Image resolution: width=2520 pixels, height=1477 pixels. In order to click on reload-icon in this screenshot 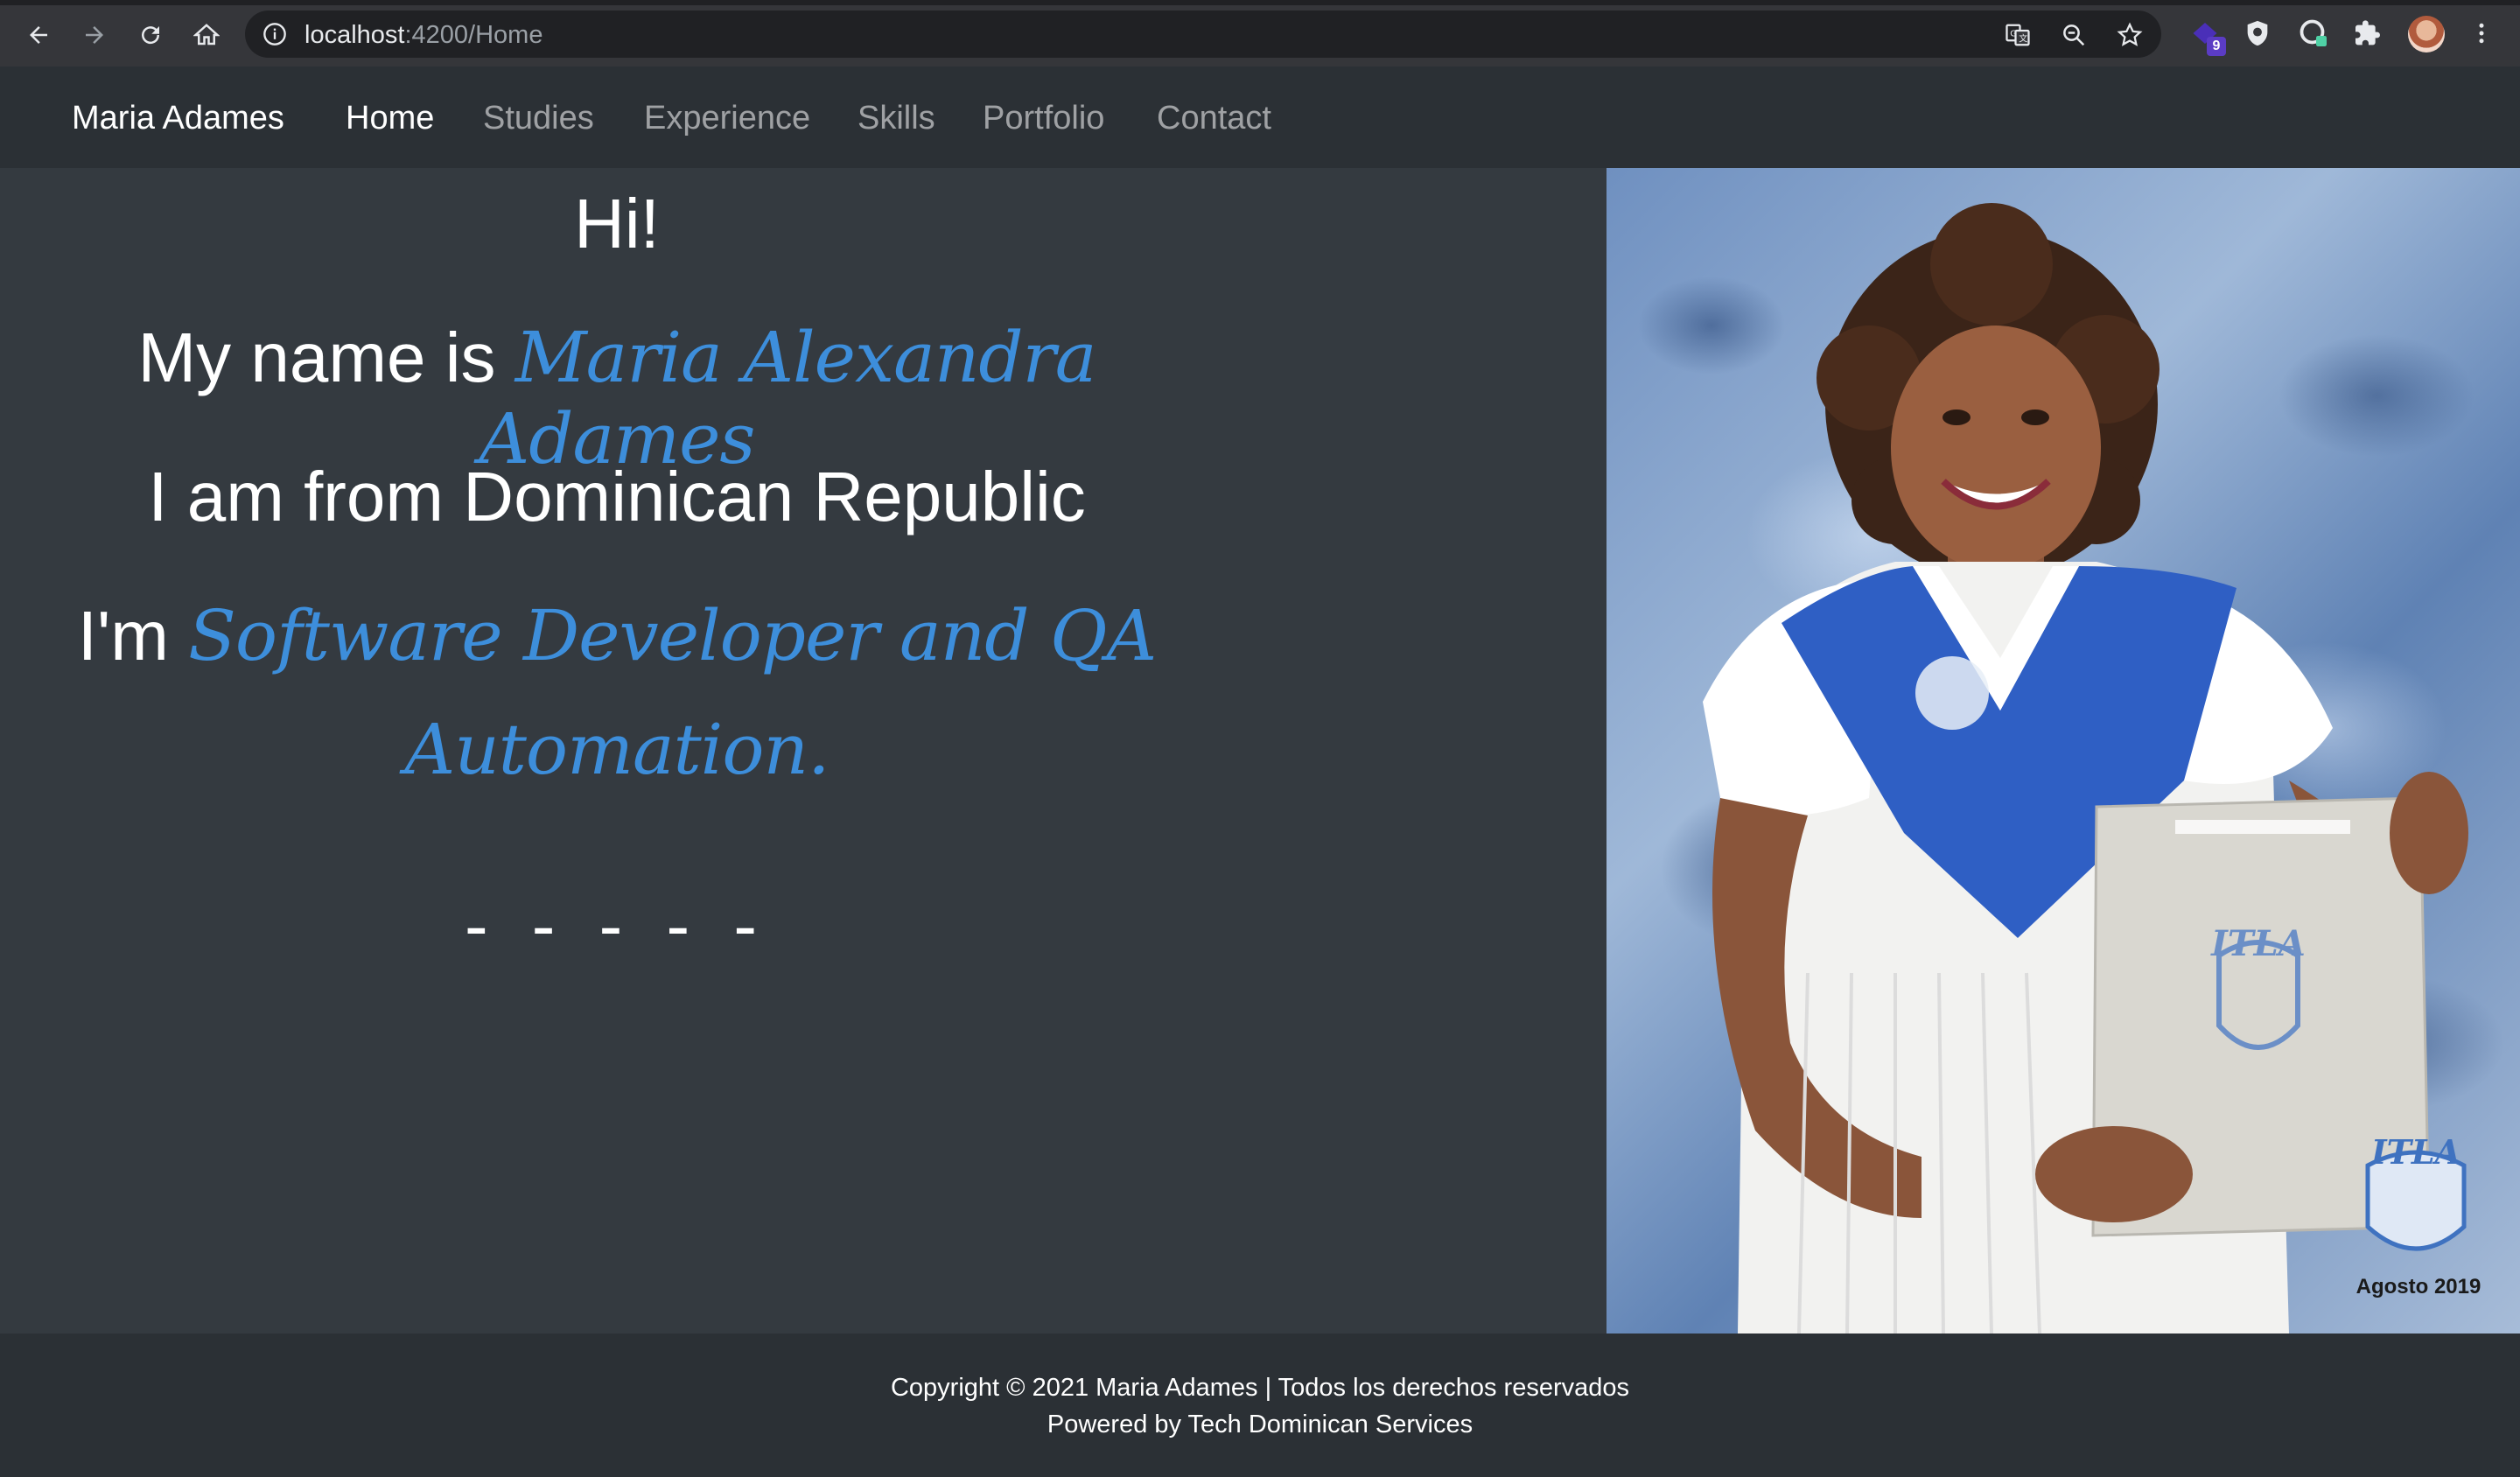, I will do `click(150, 35)`.